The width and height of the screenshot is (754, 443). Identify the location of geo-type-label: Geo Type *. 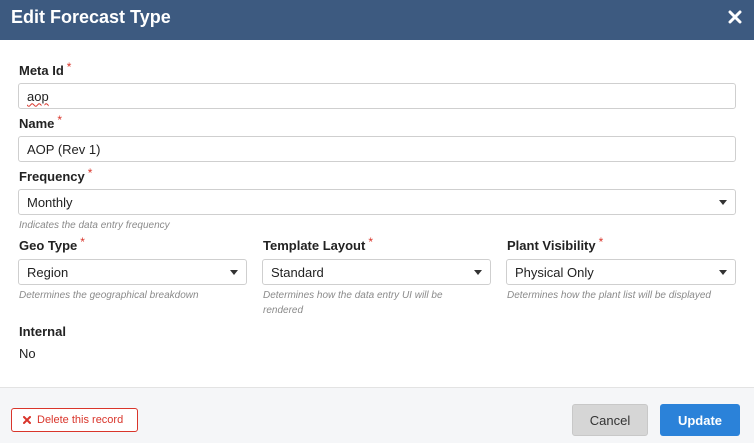
(52, 244).